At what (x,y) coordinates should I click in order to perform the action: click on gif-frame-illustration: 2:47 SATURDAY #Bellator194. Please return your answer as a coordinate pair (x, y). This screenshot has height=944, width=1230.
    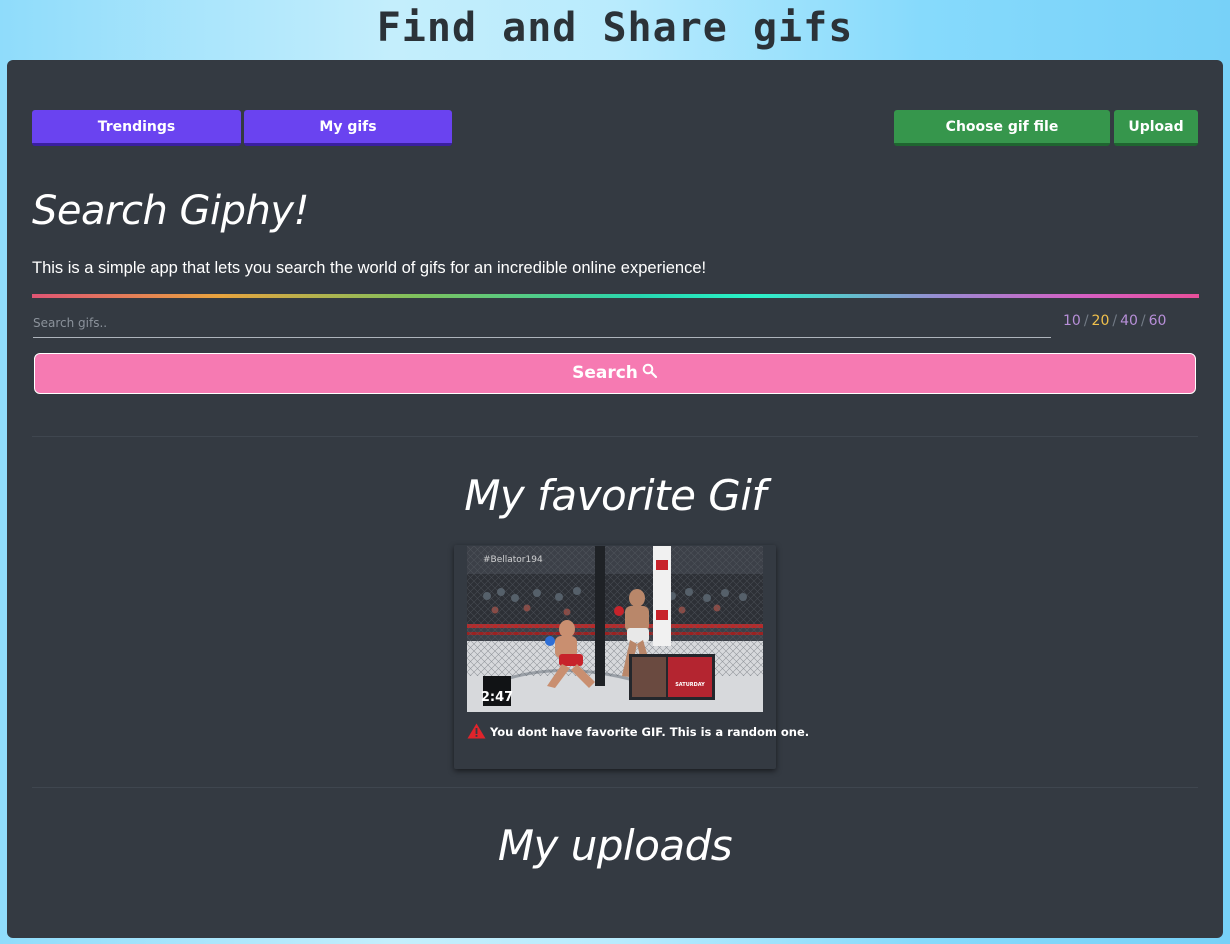
    Looking at the image, I should click on (615, 629).